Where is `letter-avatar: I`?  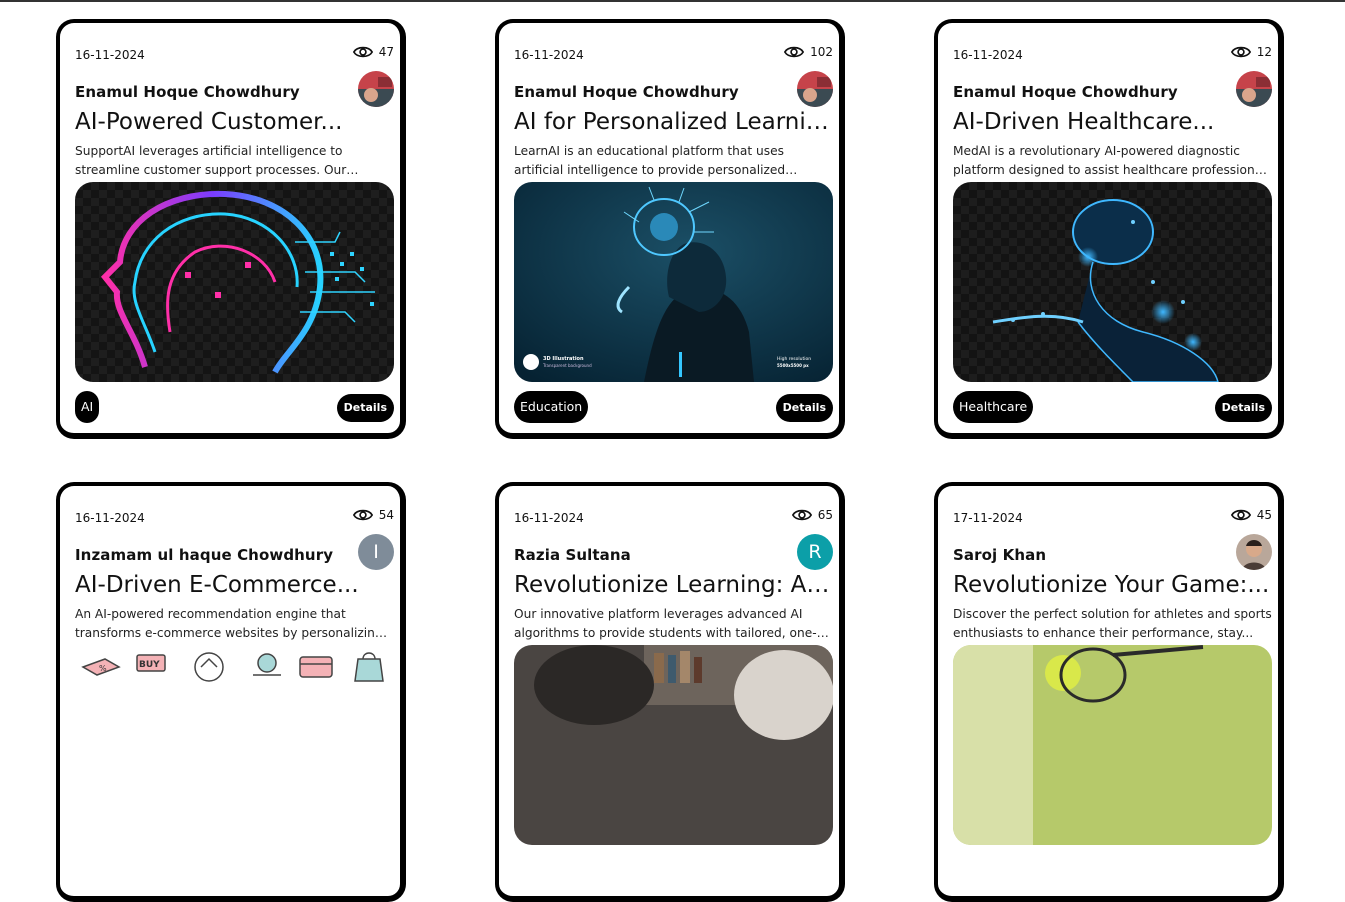 letter-avatar: I is located at coordinates (376, 552).